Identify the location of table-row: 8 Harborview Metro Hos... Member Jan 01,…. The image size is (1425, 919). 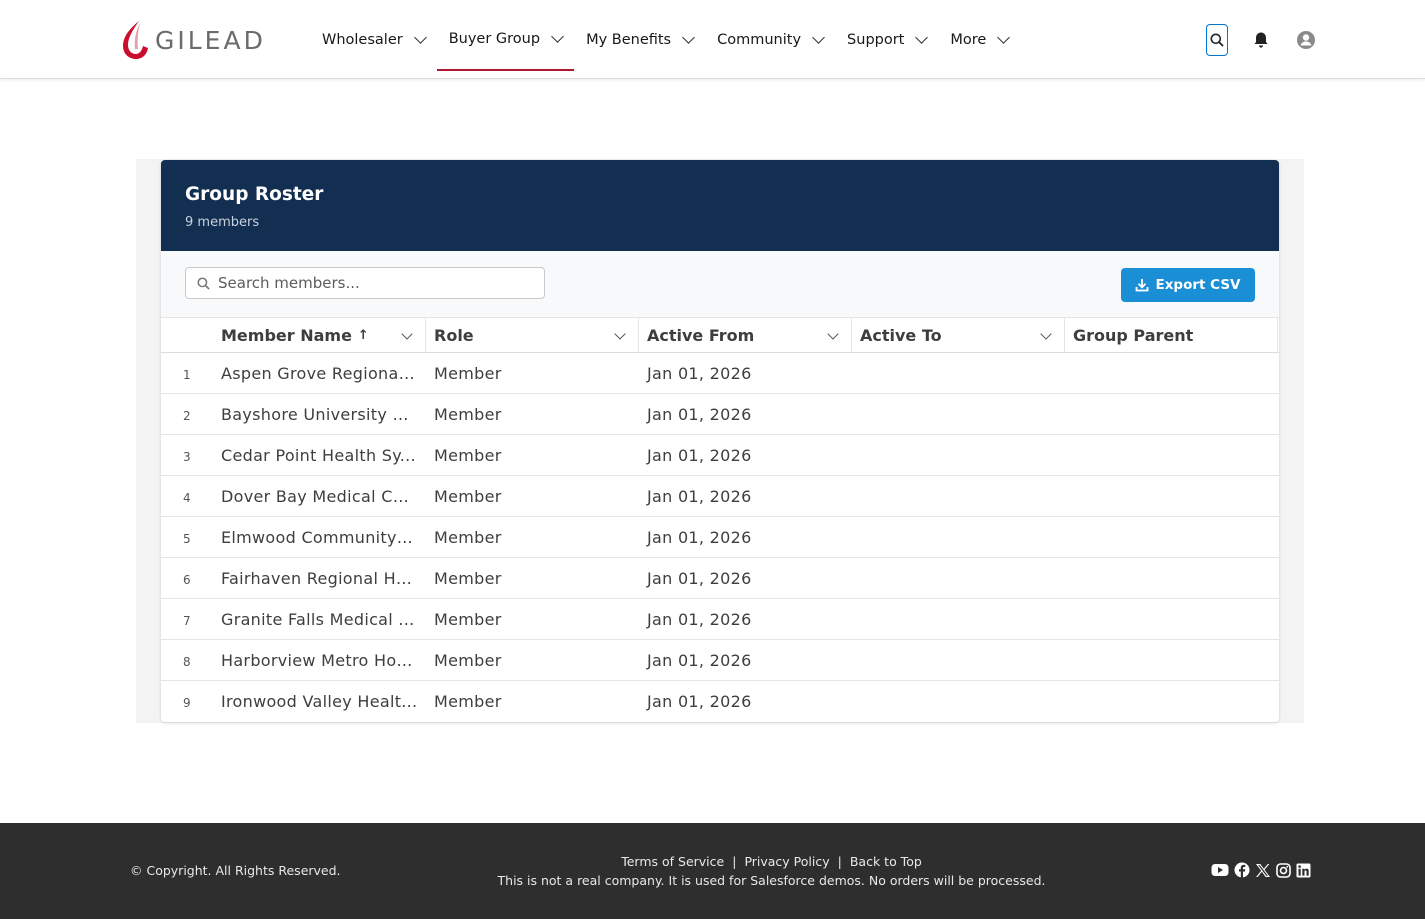
(720, 660).